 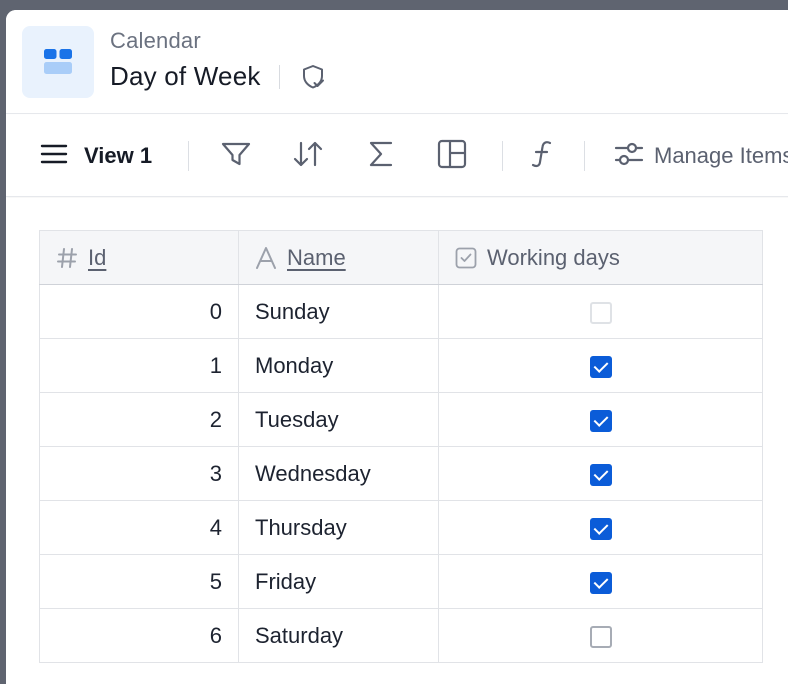 I want to click on cell-id: 5, so click(x=139, y=581).